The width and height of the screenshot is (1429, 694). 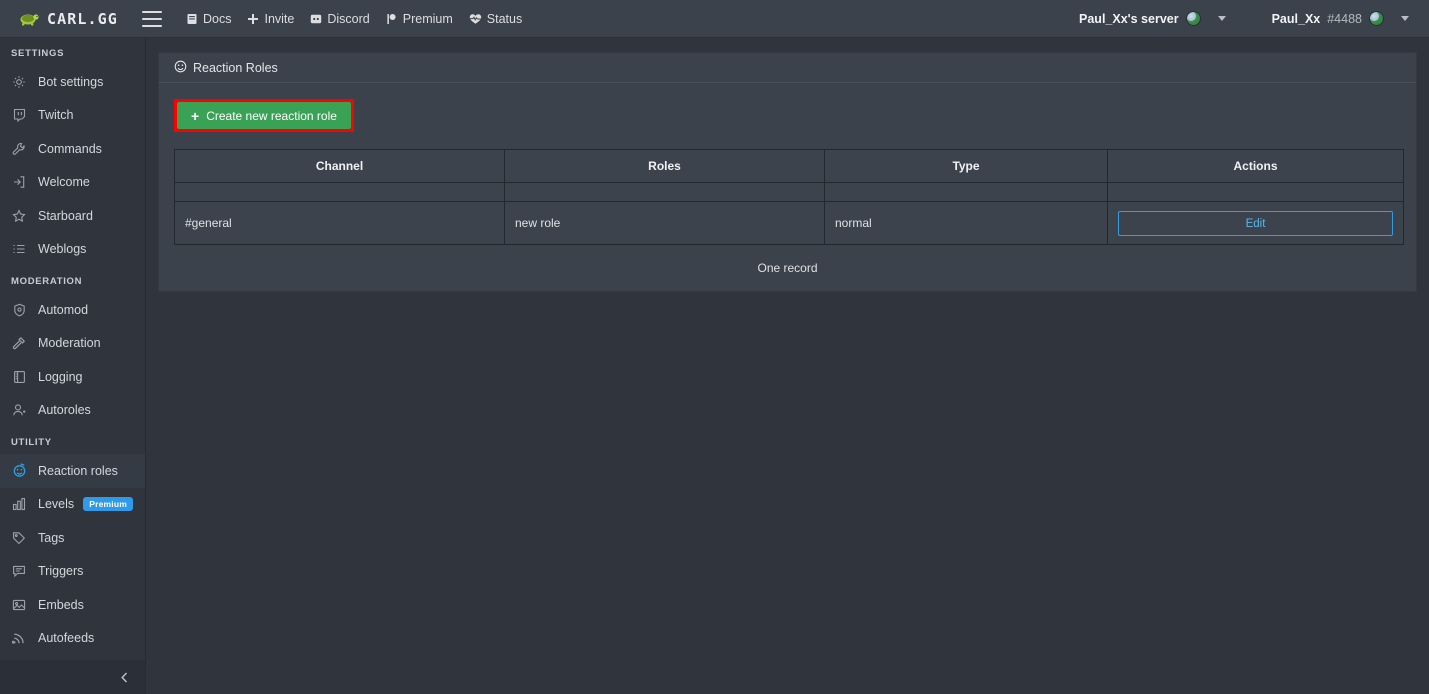 I want to click on premium-badge: Premium, so click(x=108, y=504).